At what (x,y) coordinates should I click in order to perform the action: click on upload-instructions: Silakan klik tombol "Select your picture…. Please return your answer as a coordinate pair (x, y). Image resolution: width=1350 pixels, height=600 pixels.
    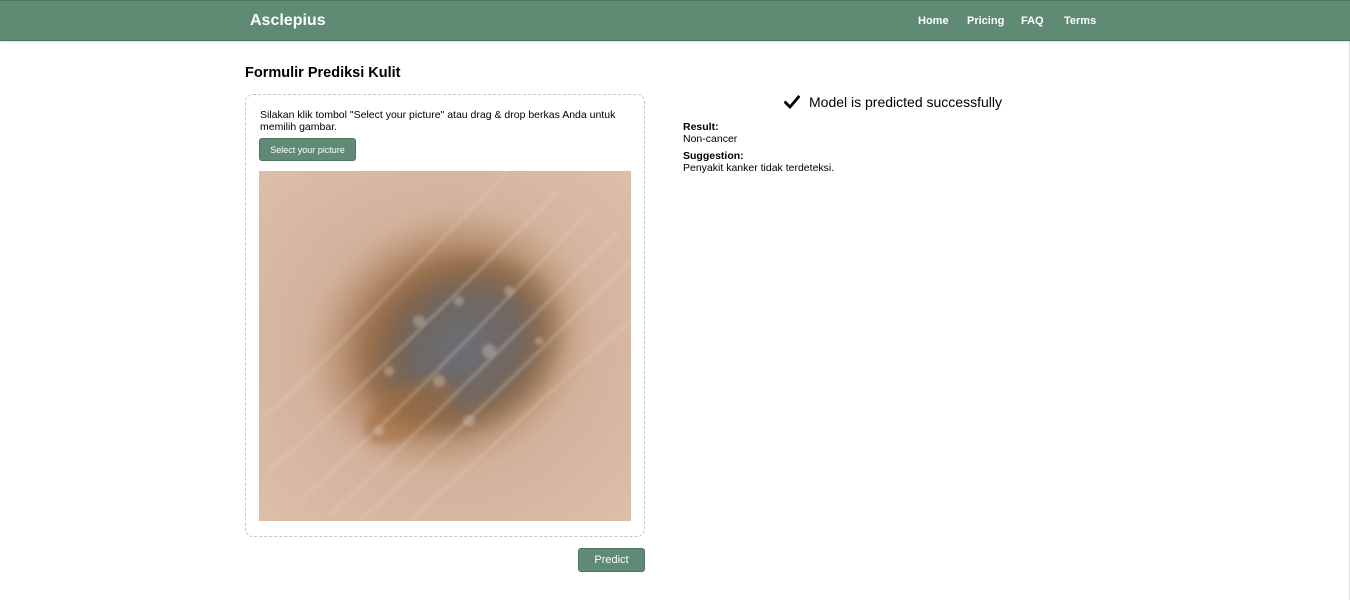
    Looking at the image, I should click on (438, 121).